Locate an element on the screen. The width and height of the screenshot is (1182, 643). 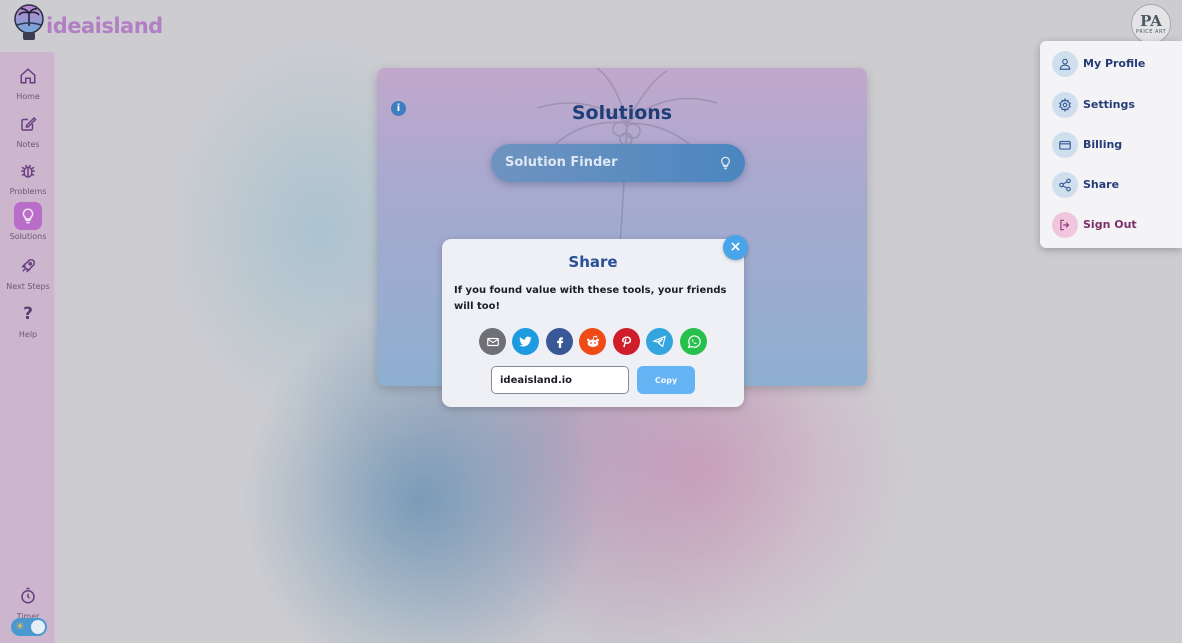
reddit-icon is located at coordinates (592, 341).